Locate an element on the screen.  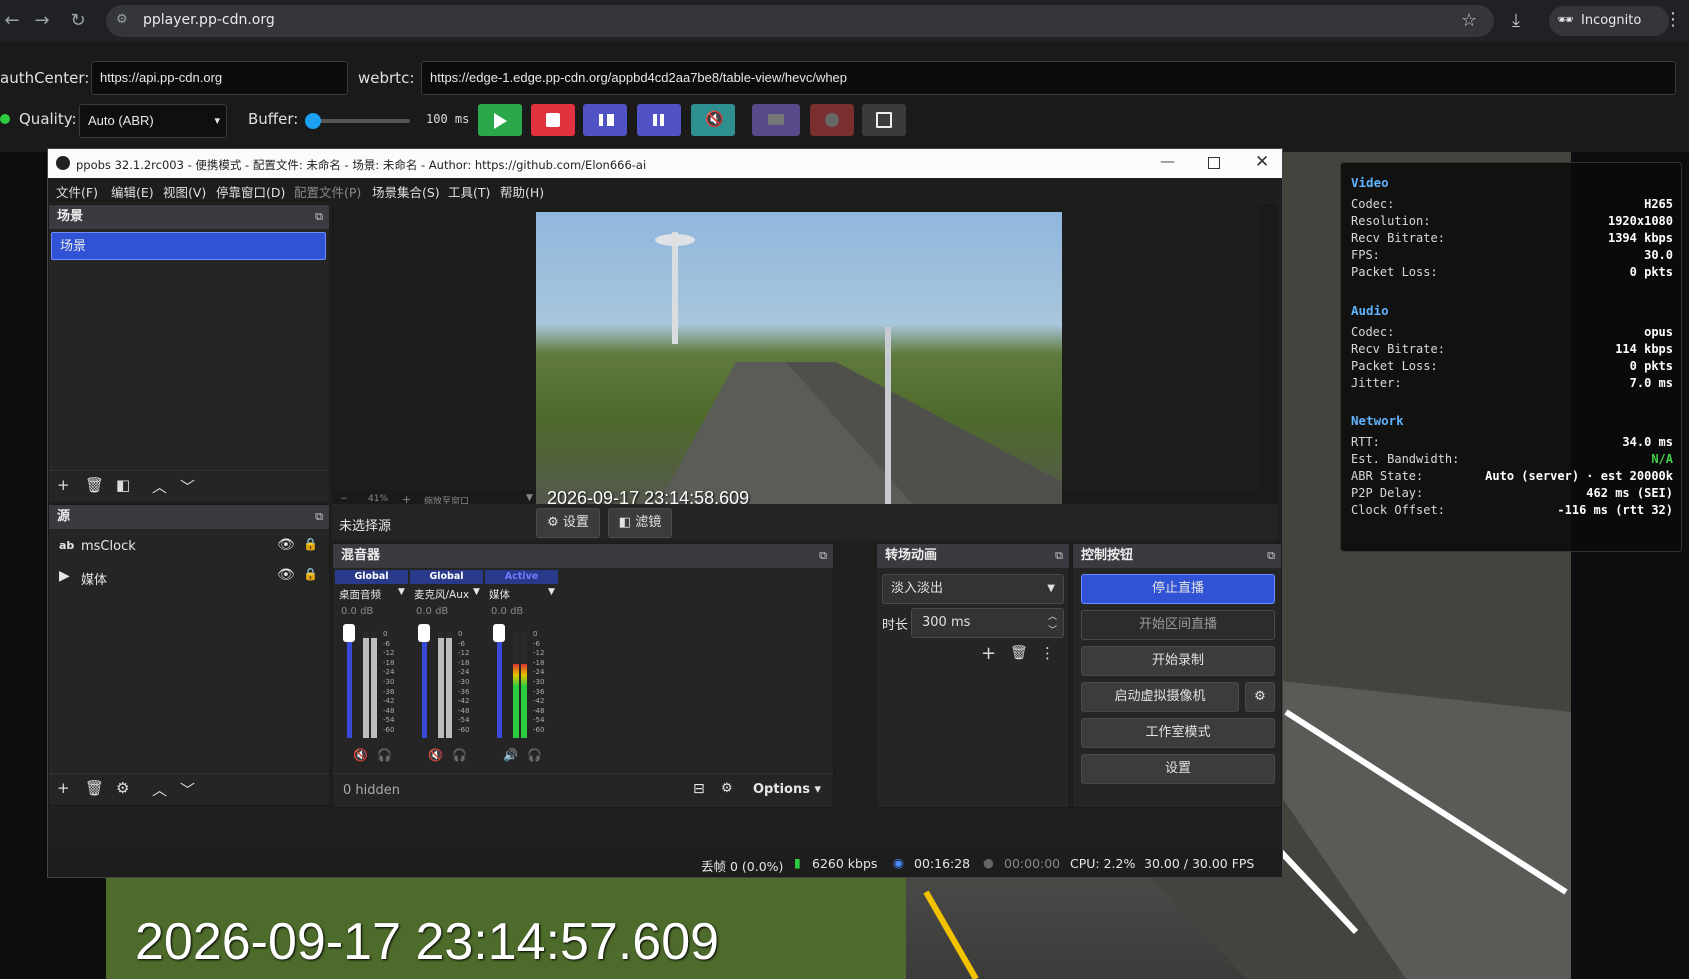
pause-alt-button is located at coordinates (659, 120).